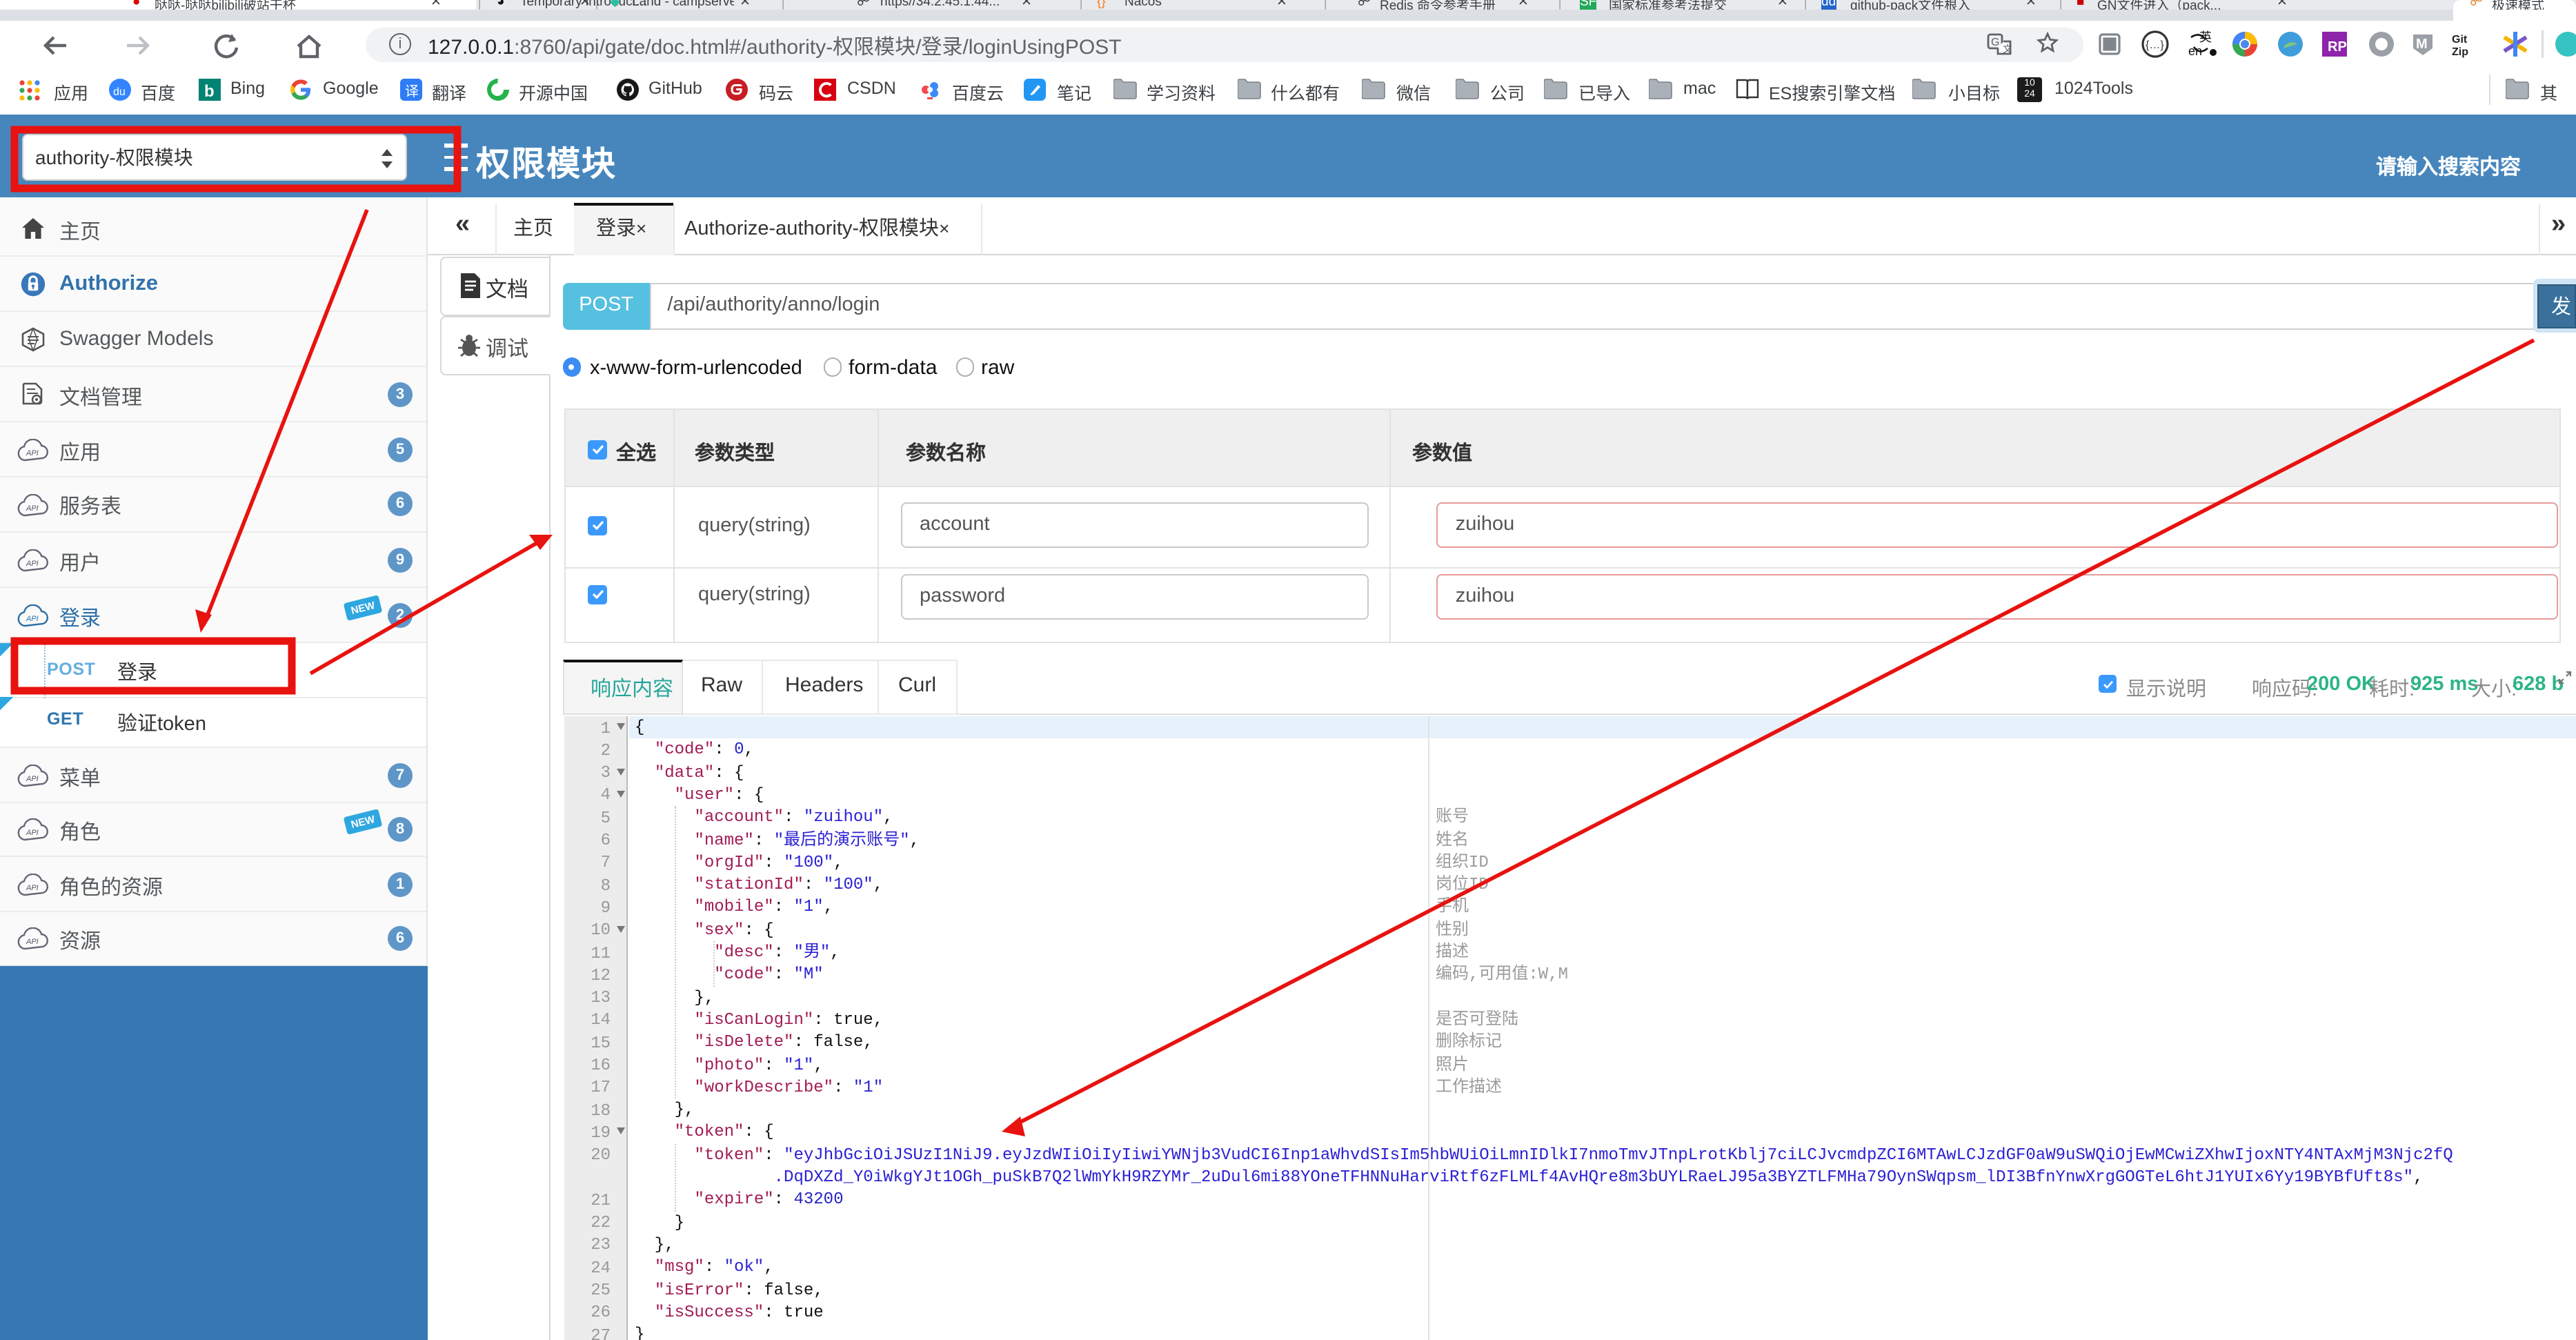  What do you see at coordinates (412, 91) in the screenshot?
I see `svg-text: 译` at bounding box center [412, 91].